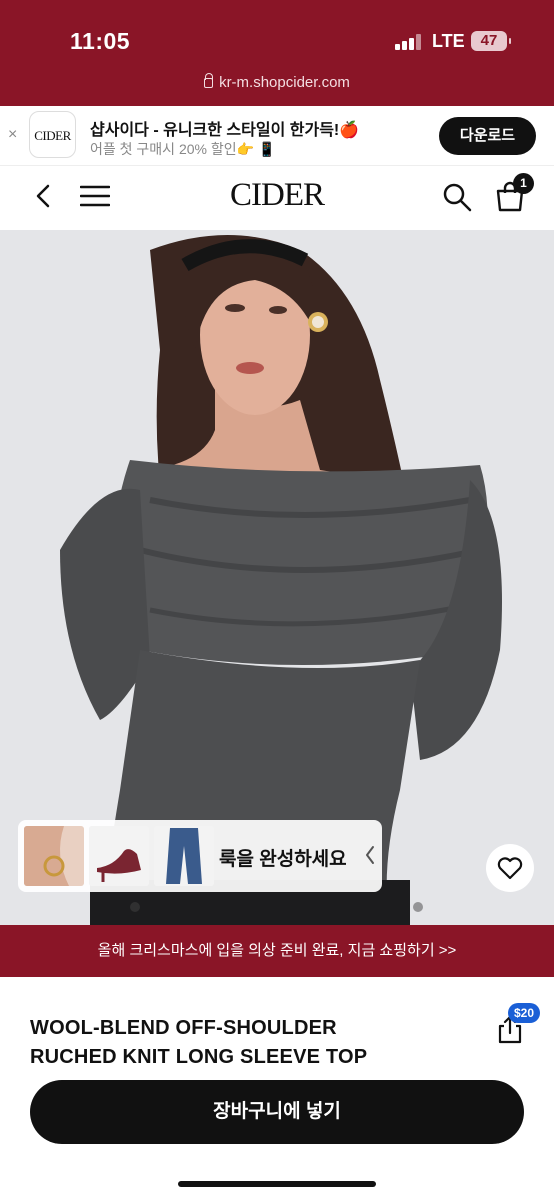  What do you see at coordinates (277, 1112) in the screenshot?
I see `add-to-cart-button: 장바구니에 넣기` at bounding box center [277, 1112].